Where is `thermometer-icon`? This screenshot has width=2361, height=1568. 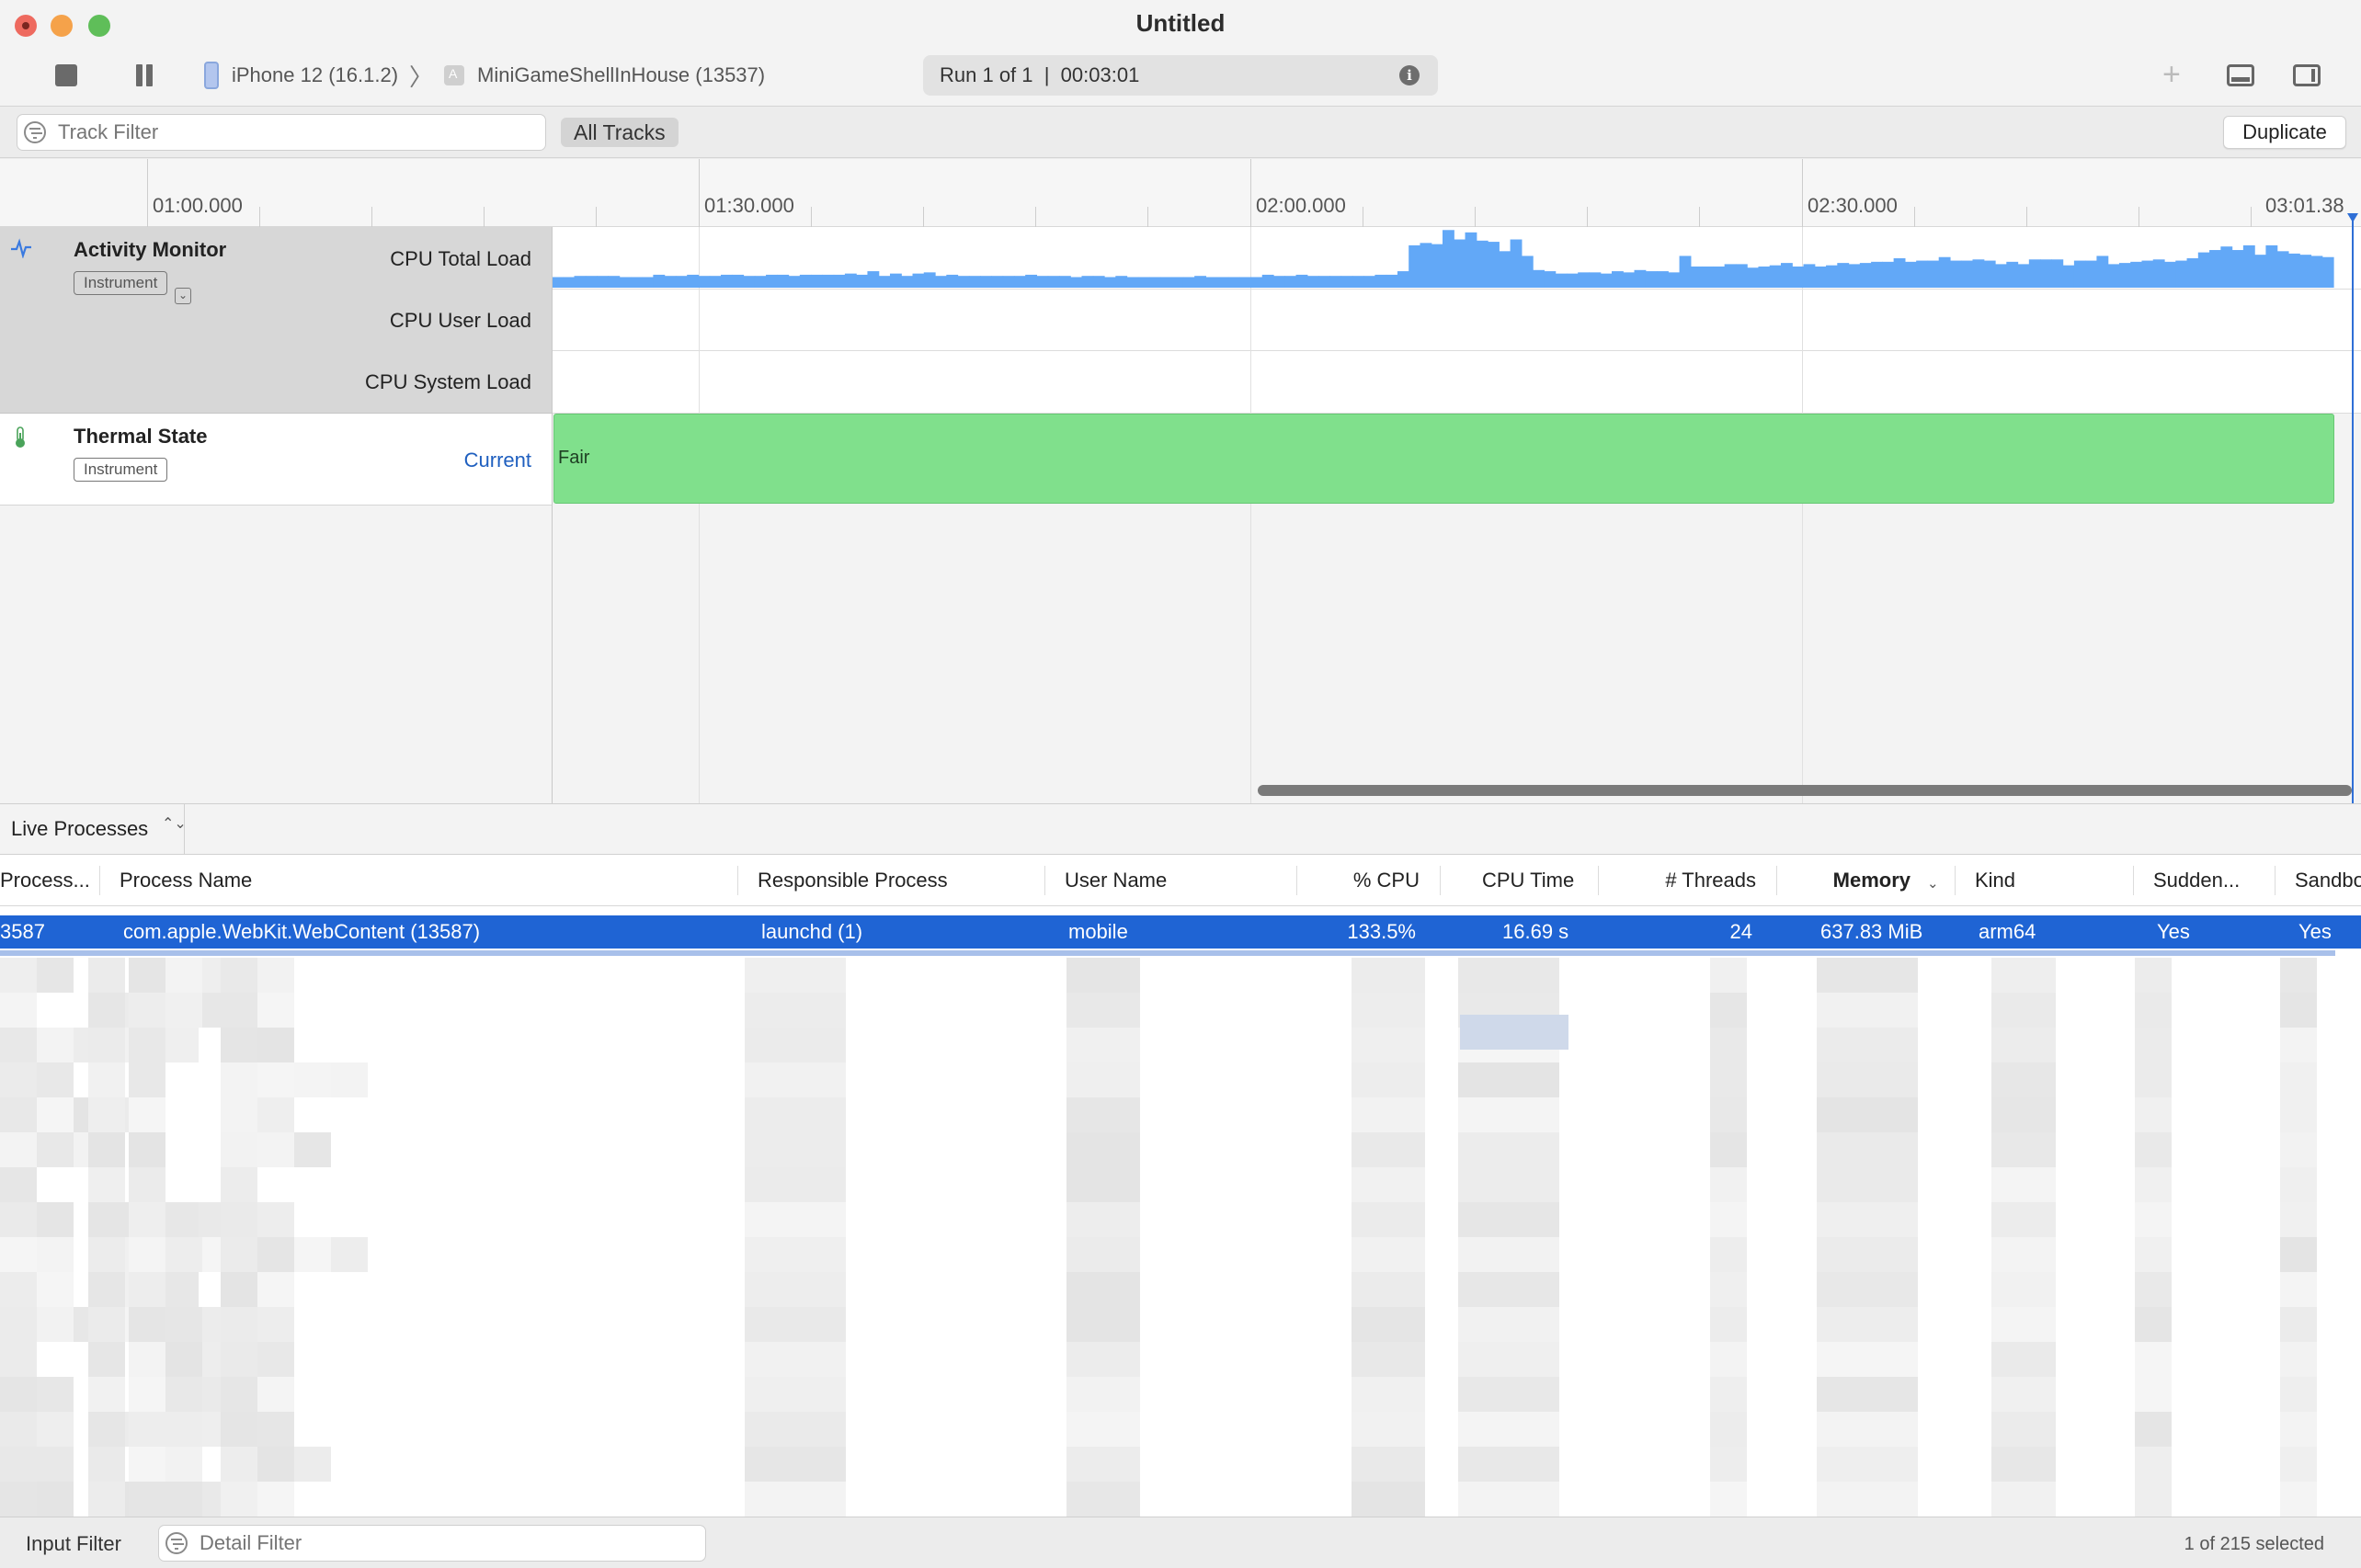
thermometer-icon is located at coordinates (20, 437).